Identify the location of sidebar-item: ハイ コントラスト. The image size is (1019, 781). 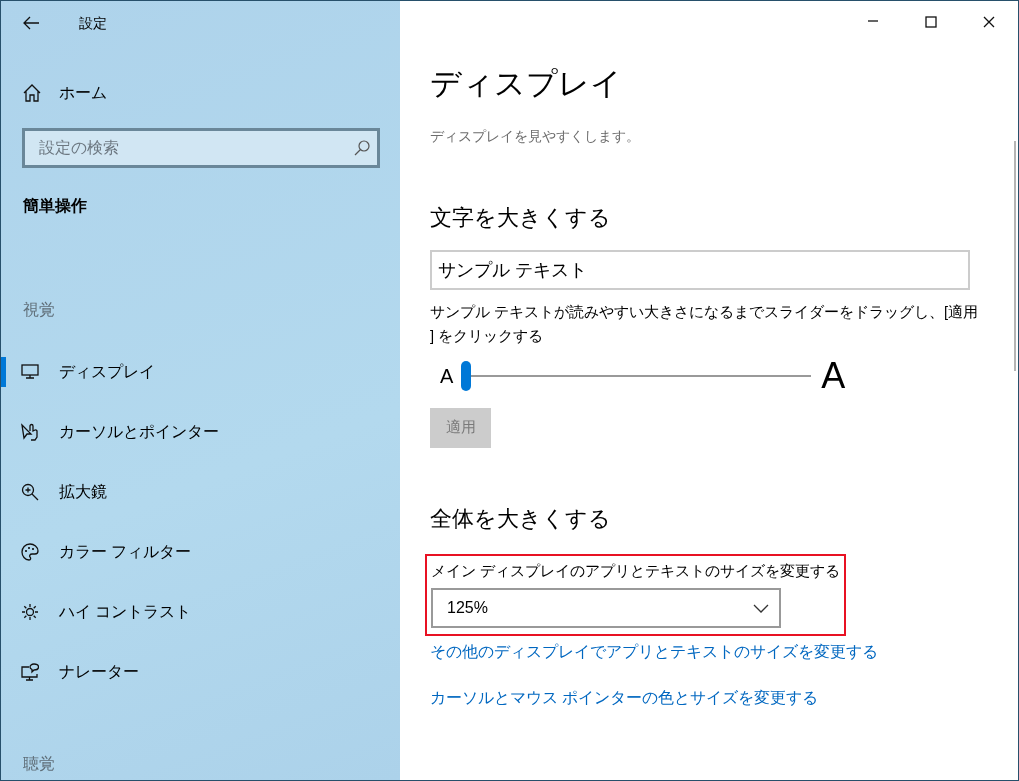
(200, 612).